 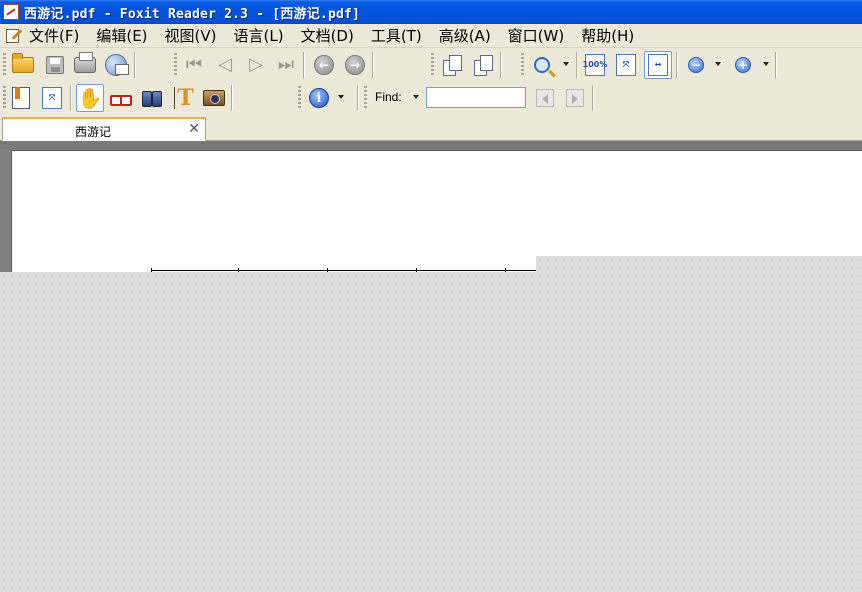 What do you see at coordinates (465, 35) in the screenshot?
I see `menu-advanced: 高级(A)` at bounding box center [465, 35].